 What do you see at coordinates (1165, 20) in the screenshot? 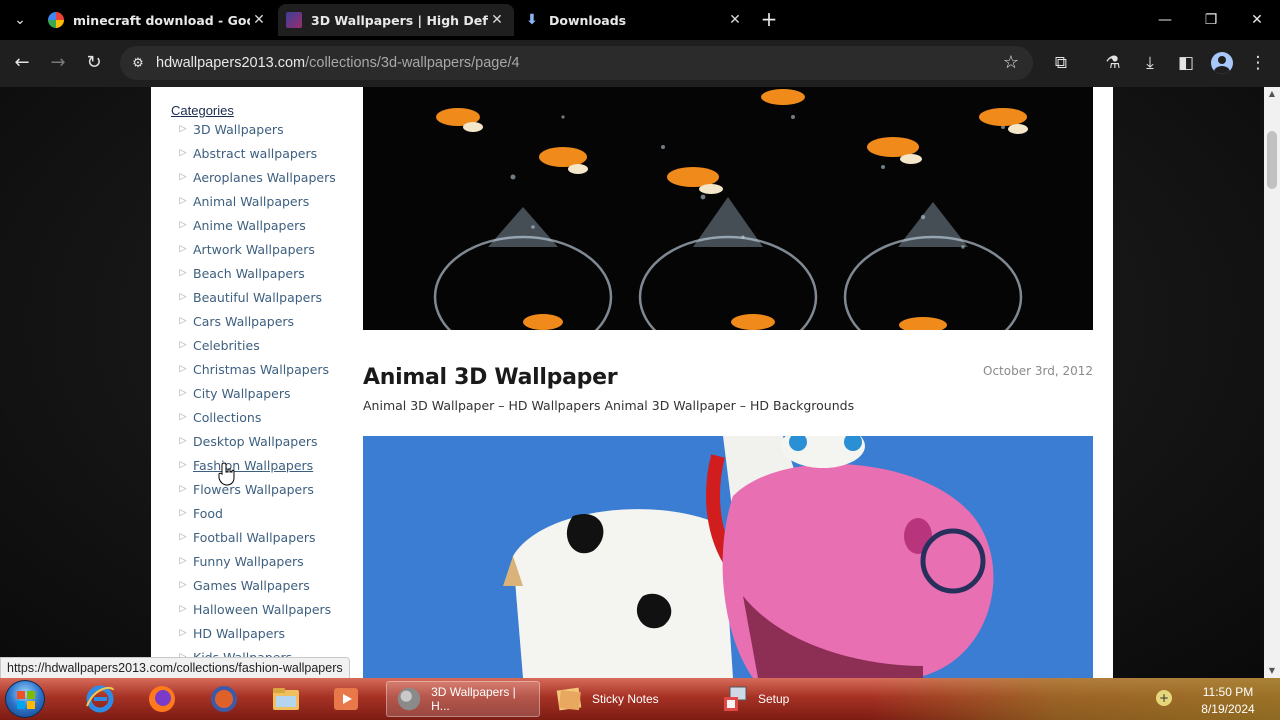
I see `minimize-icon: —` at bounding box center [1165, 20].